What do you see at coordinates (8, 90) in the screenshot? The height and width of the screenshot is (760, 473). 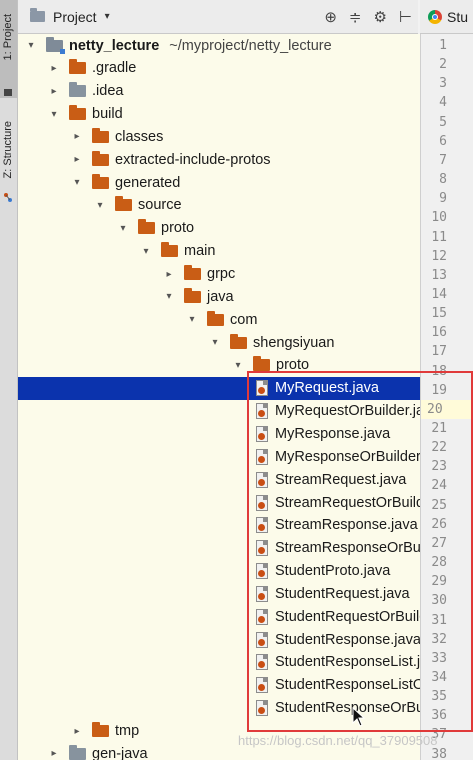 I see `project-tool-icon` at bounding box center [8, 90].